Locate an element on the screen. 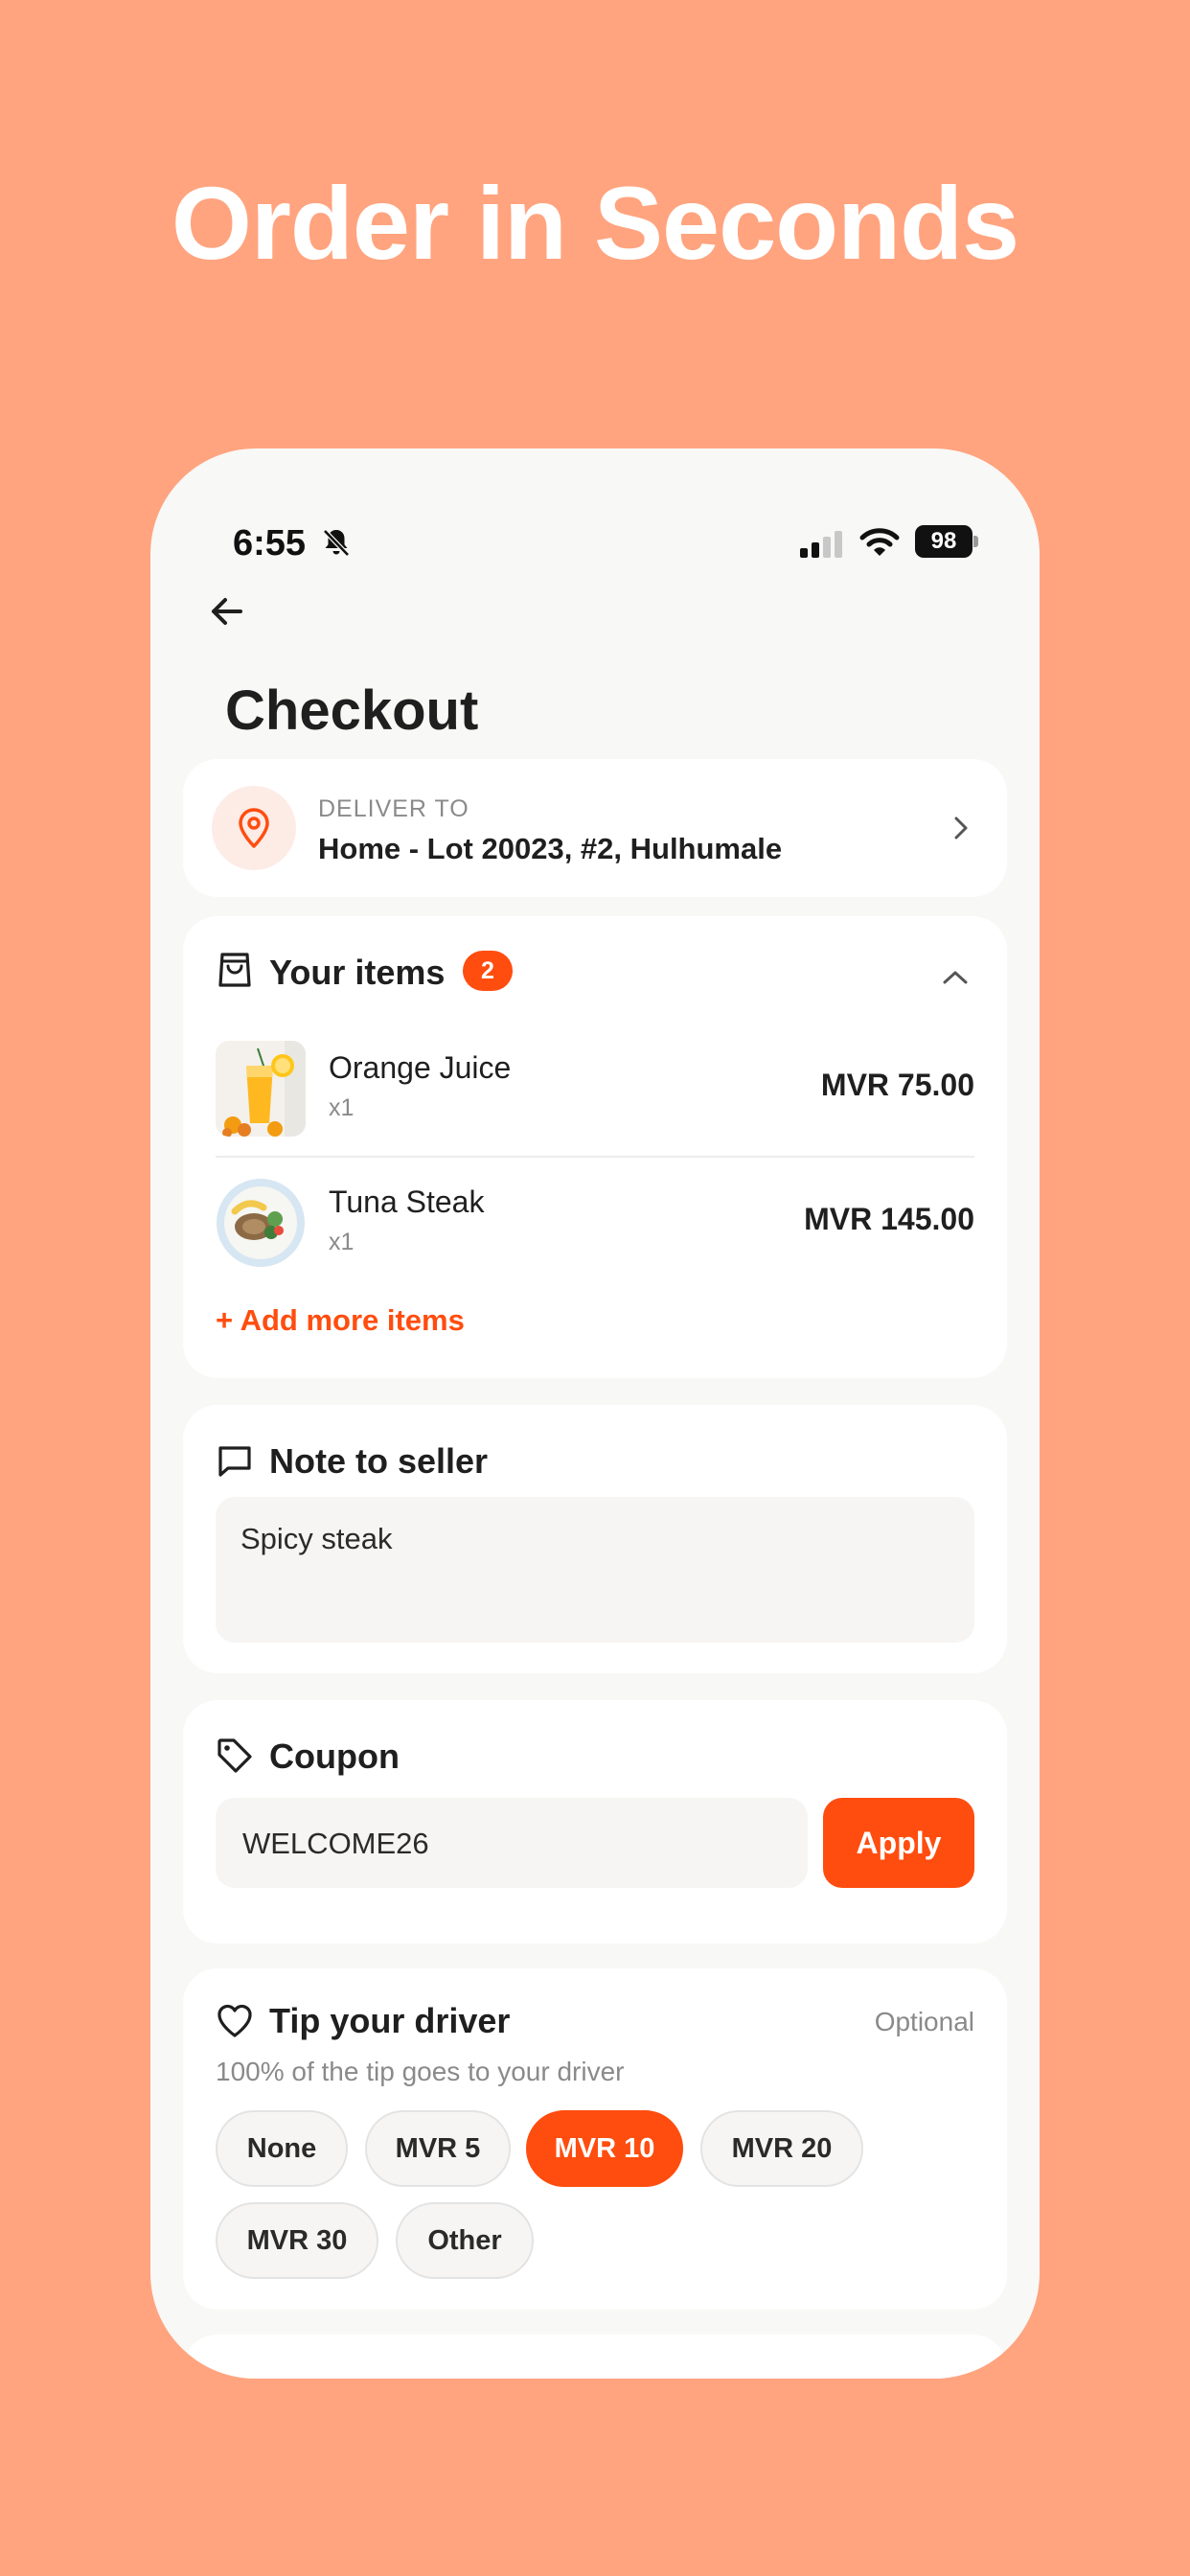 The height and width of the screenshot is (2576, 1190). tip-option-none: None is located at coordinates (282, 2148).